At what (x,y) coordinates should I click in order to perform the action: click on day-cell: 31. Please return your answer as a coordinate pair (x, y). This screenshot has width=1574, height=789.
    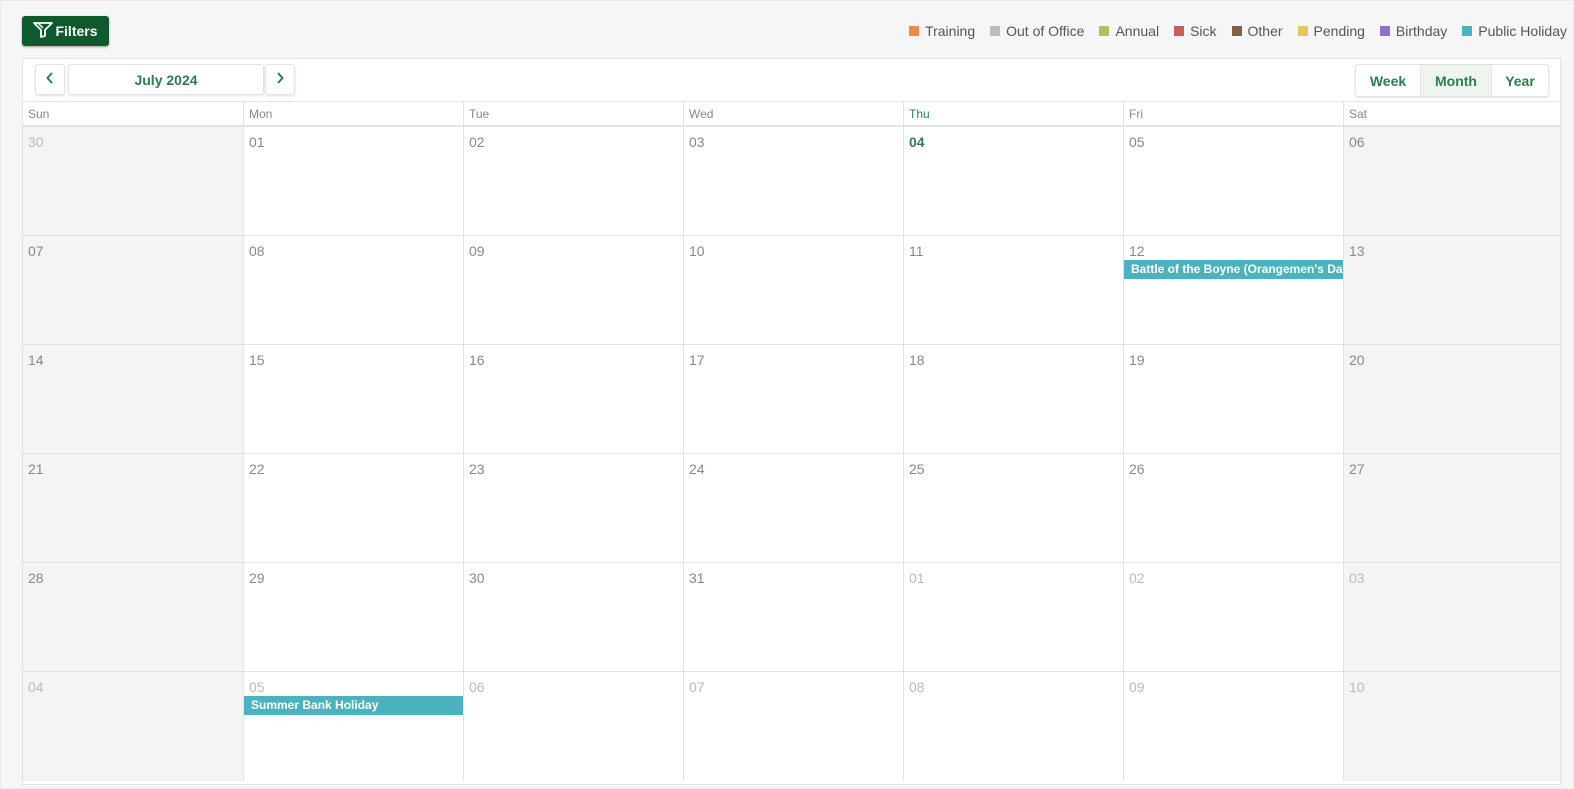
    Looking at the image, I should click on (793, 617).